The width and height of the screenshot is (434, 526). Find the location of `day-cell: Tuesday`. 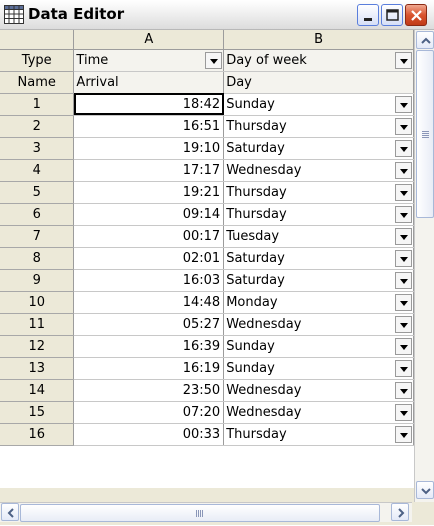

day-cell: Tuesday is located at coordinates (318, 236).